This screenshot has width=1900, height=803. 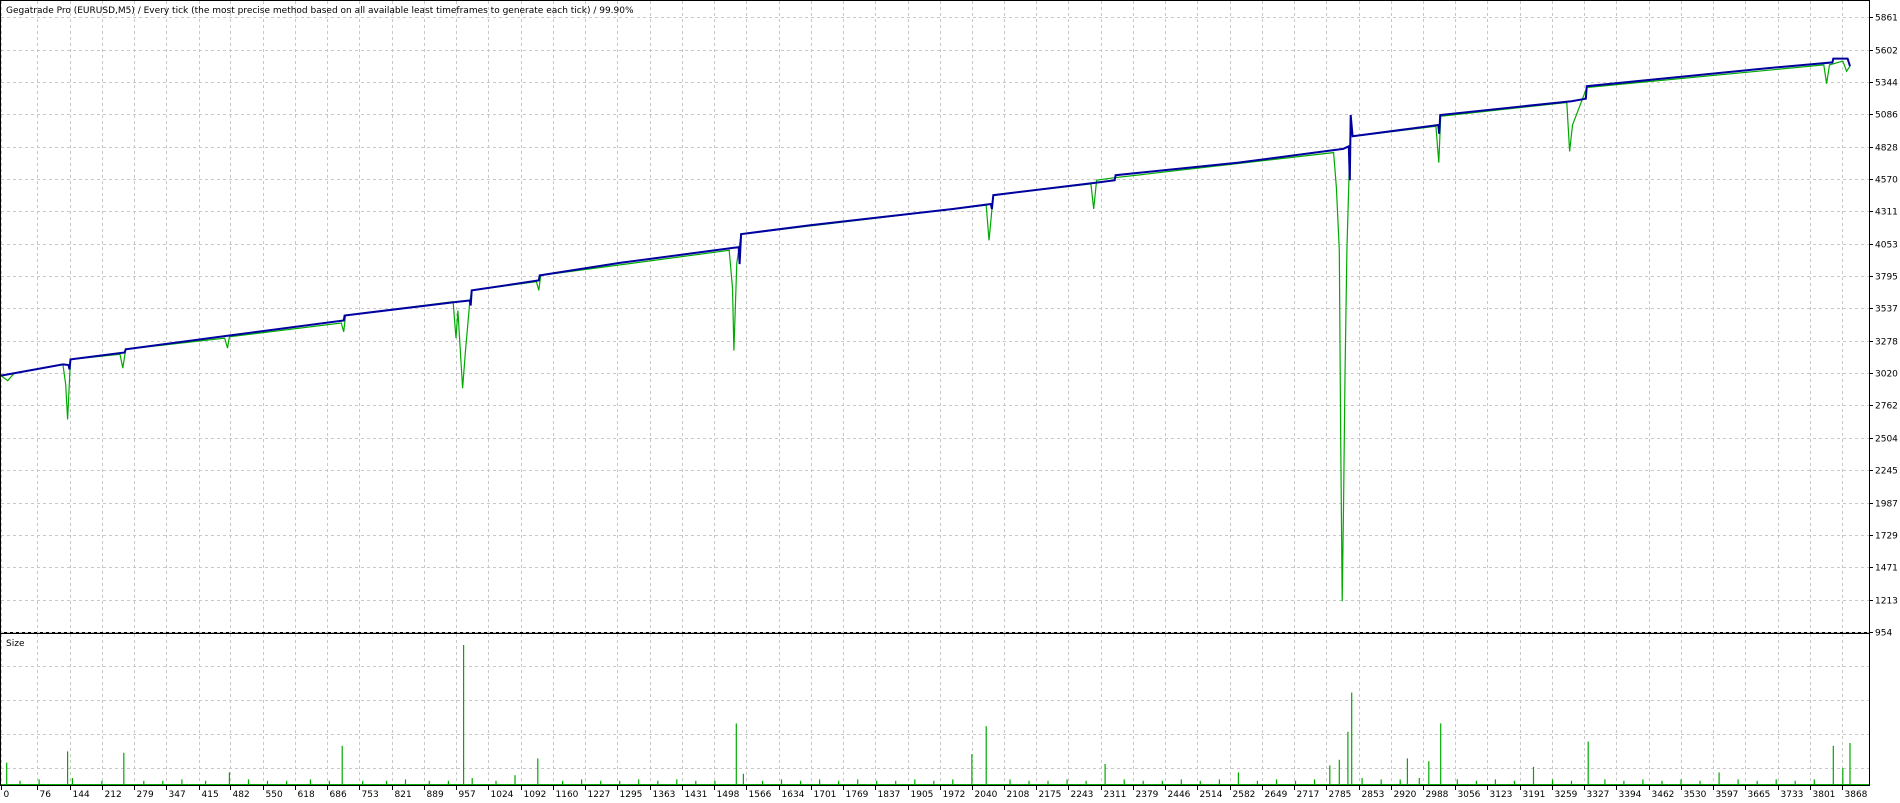 I want to click on y-tick-label: 3537, so click(x=1886, y=310).